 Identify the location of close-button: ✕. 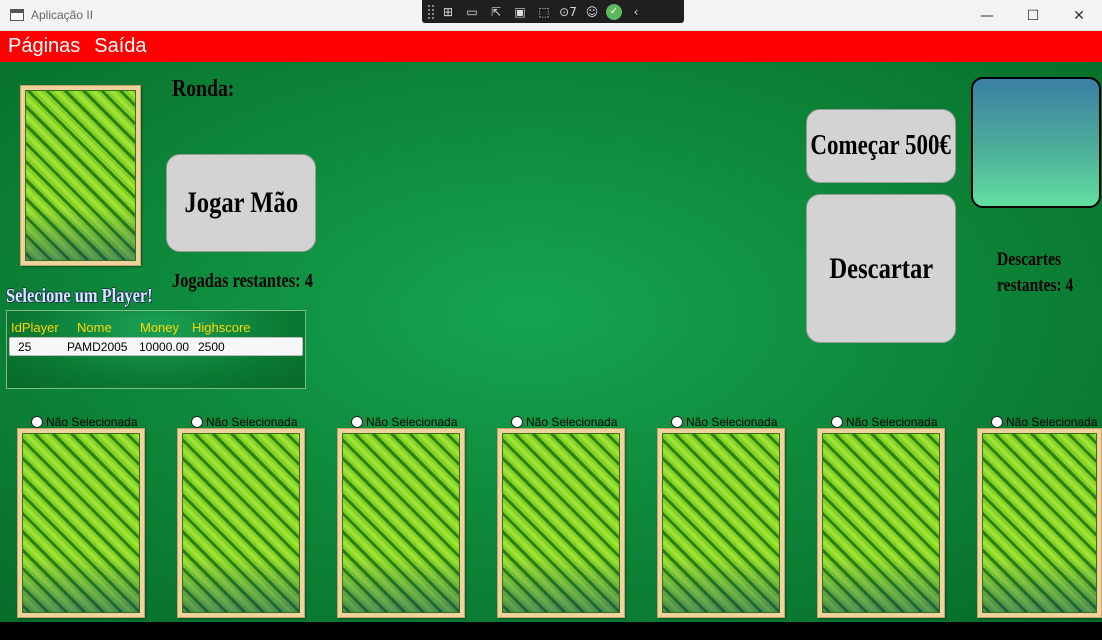
(1079, 15).